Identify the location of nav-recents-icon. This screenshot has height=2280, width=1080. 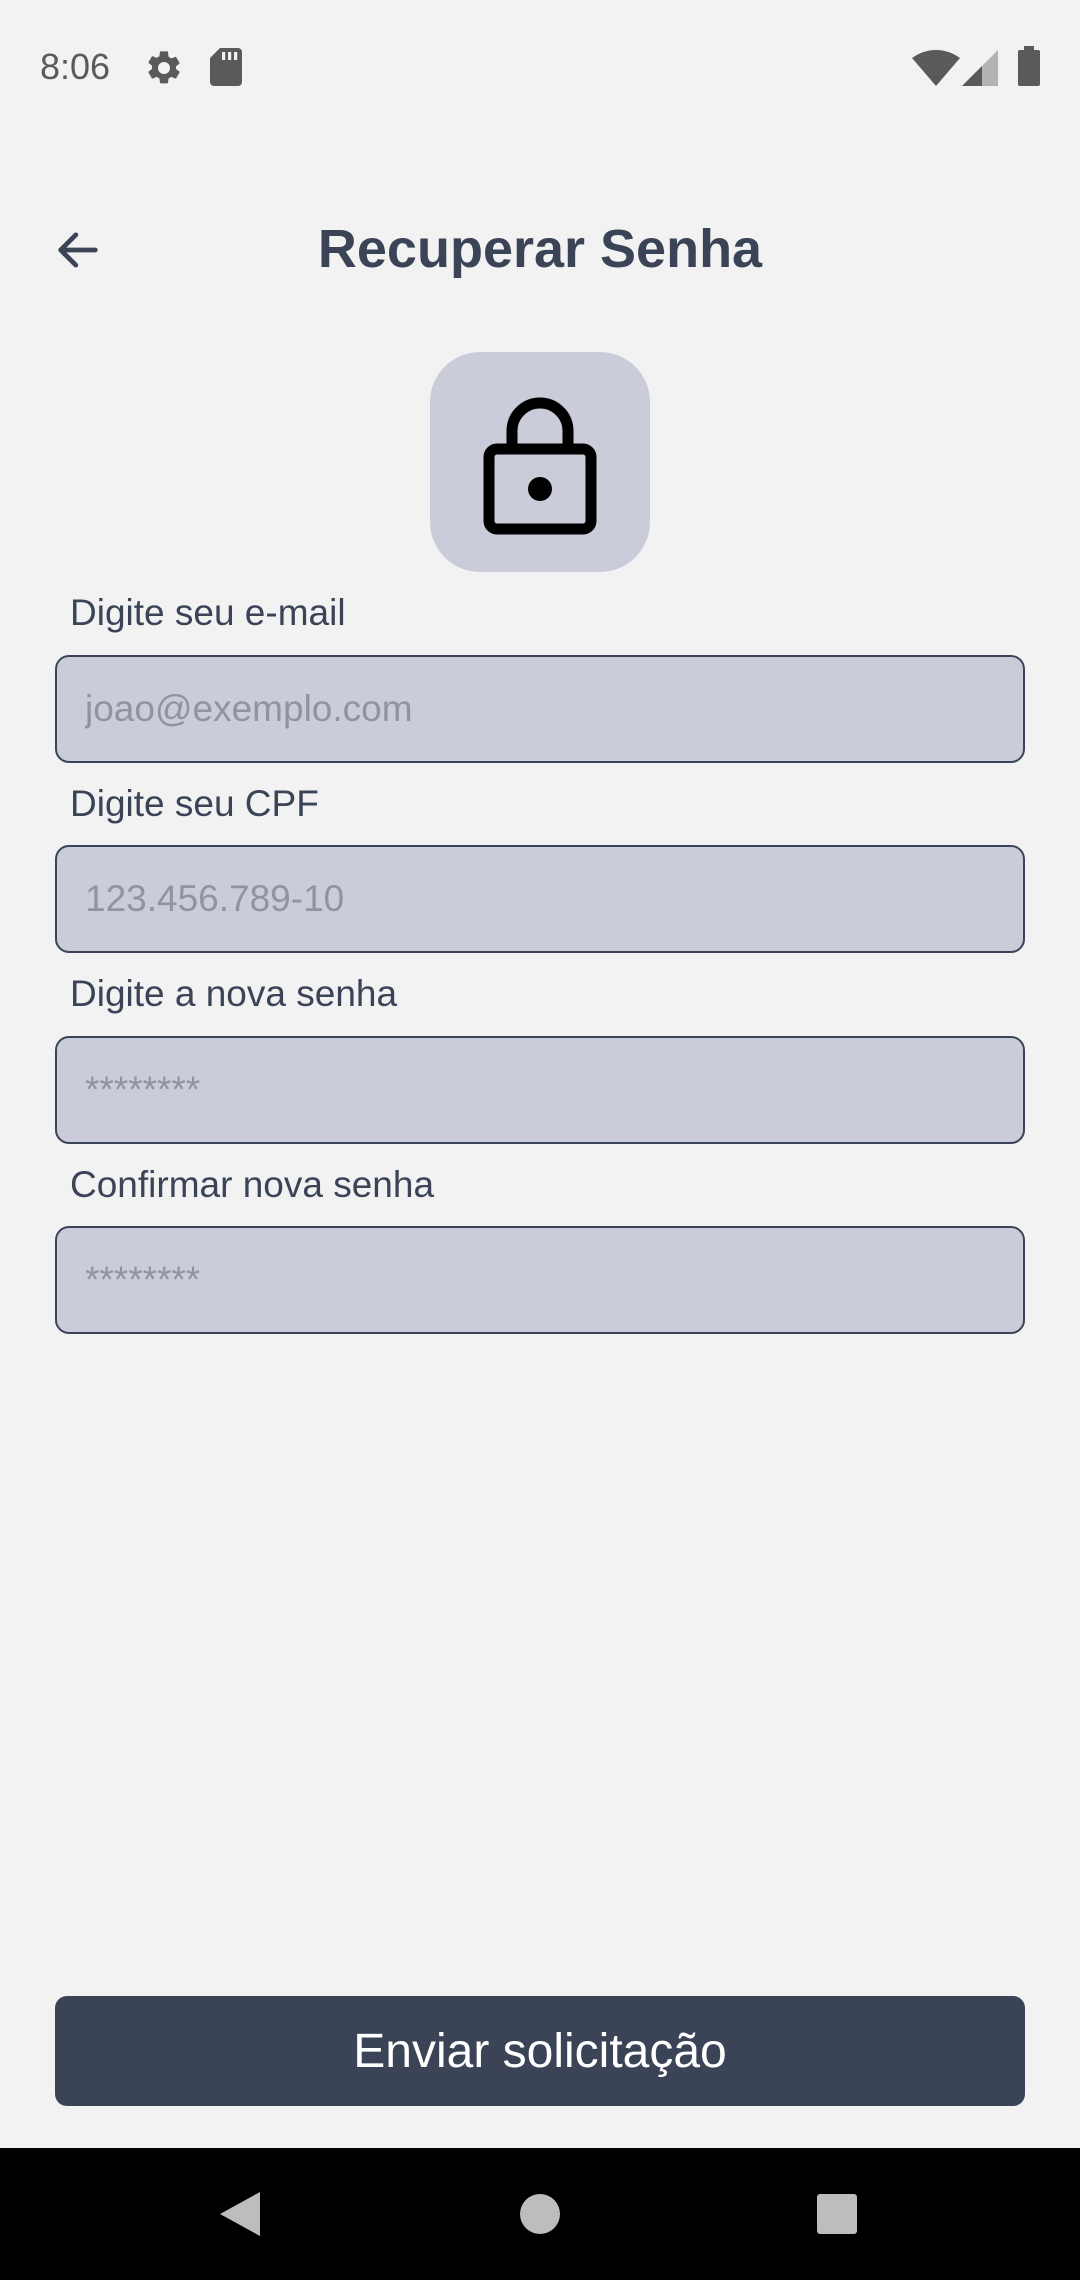
(837, 2214).